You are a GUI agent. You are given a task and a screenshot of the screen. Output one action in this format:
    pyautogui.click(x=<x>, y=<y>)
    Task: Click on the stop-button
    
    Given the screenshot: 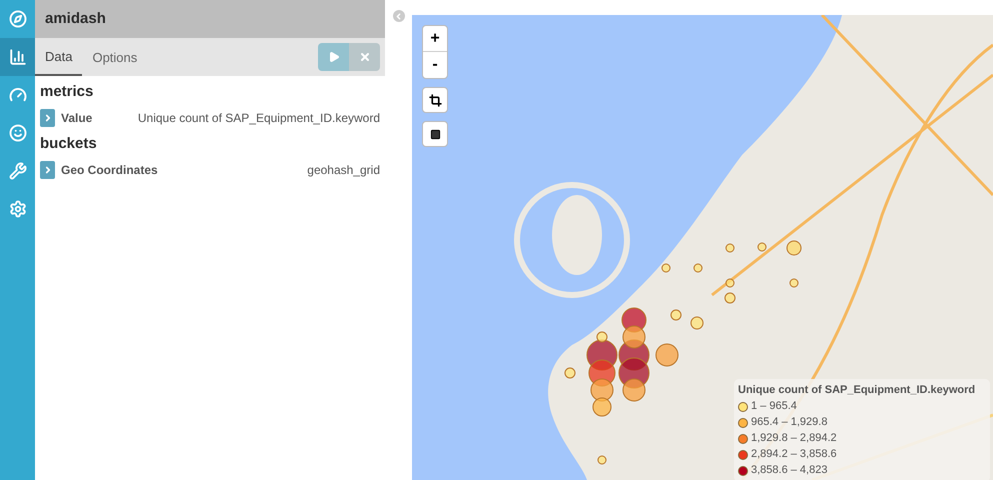 What is the action you would take?
    pyautogui.click(x=435, y=134)
    